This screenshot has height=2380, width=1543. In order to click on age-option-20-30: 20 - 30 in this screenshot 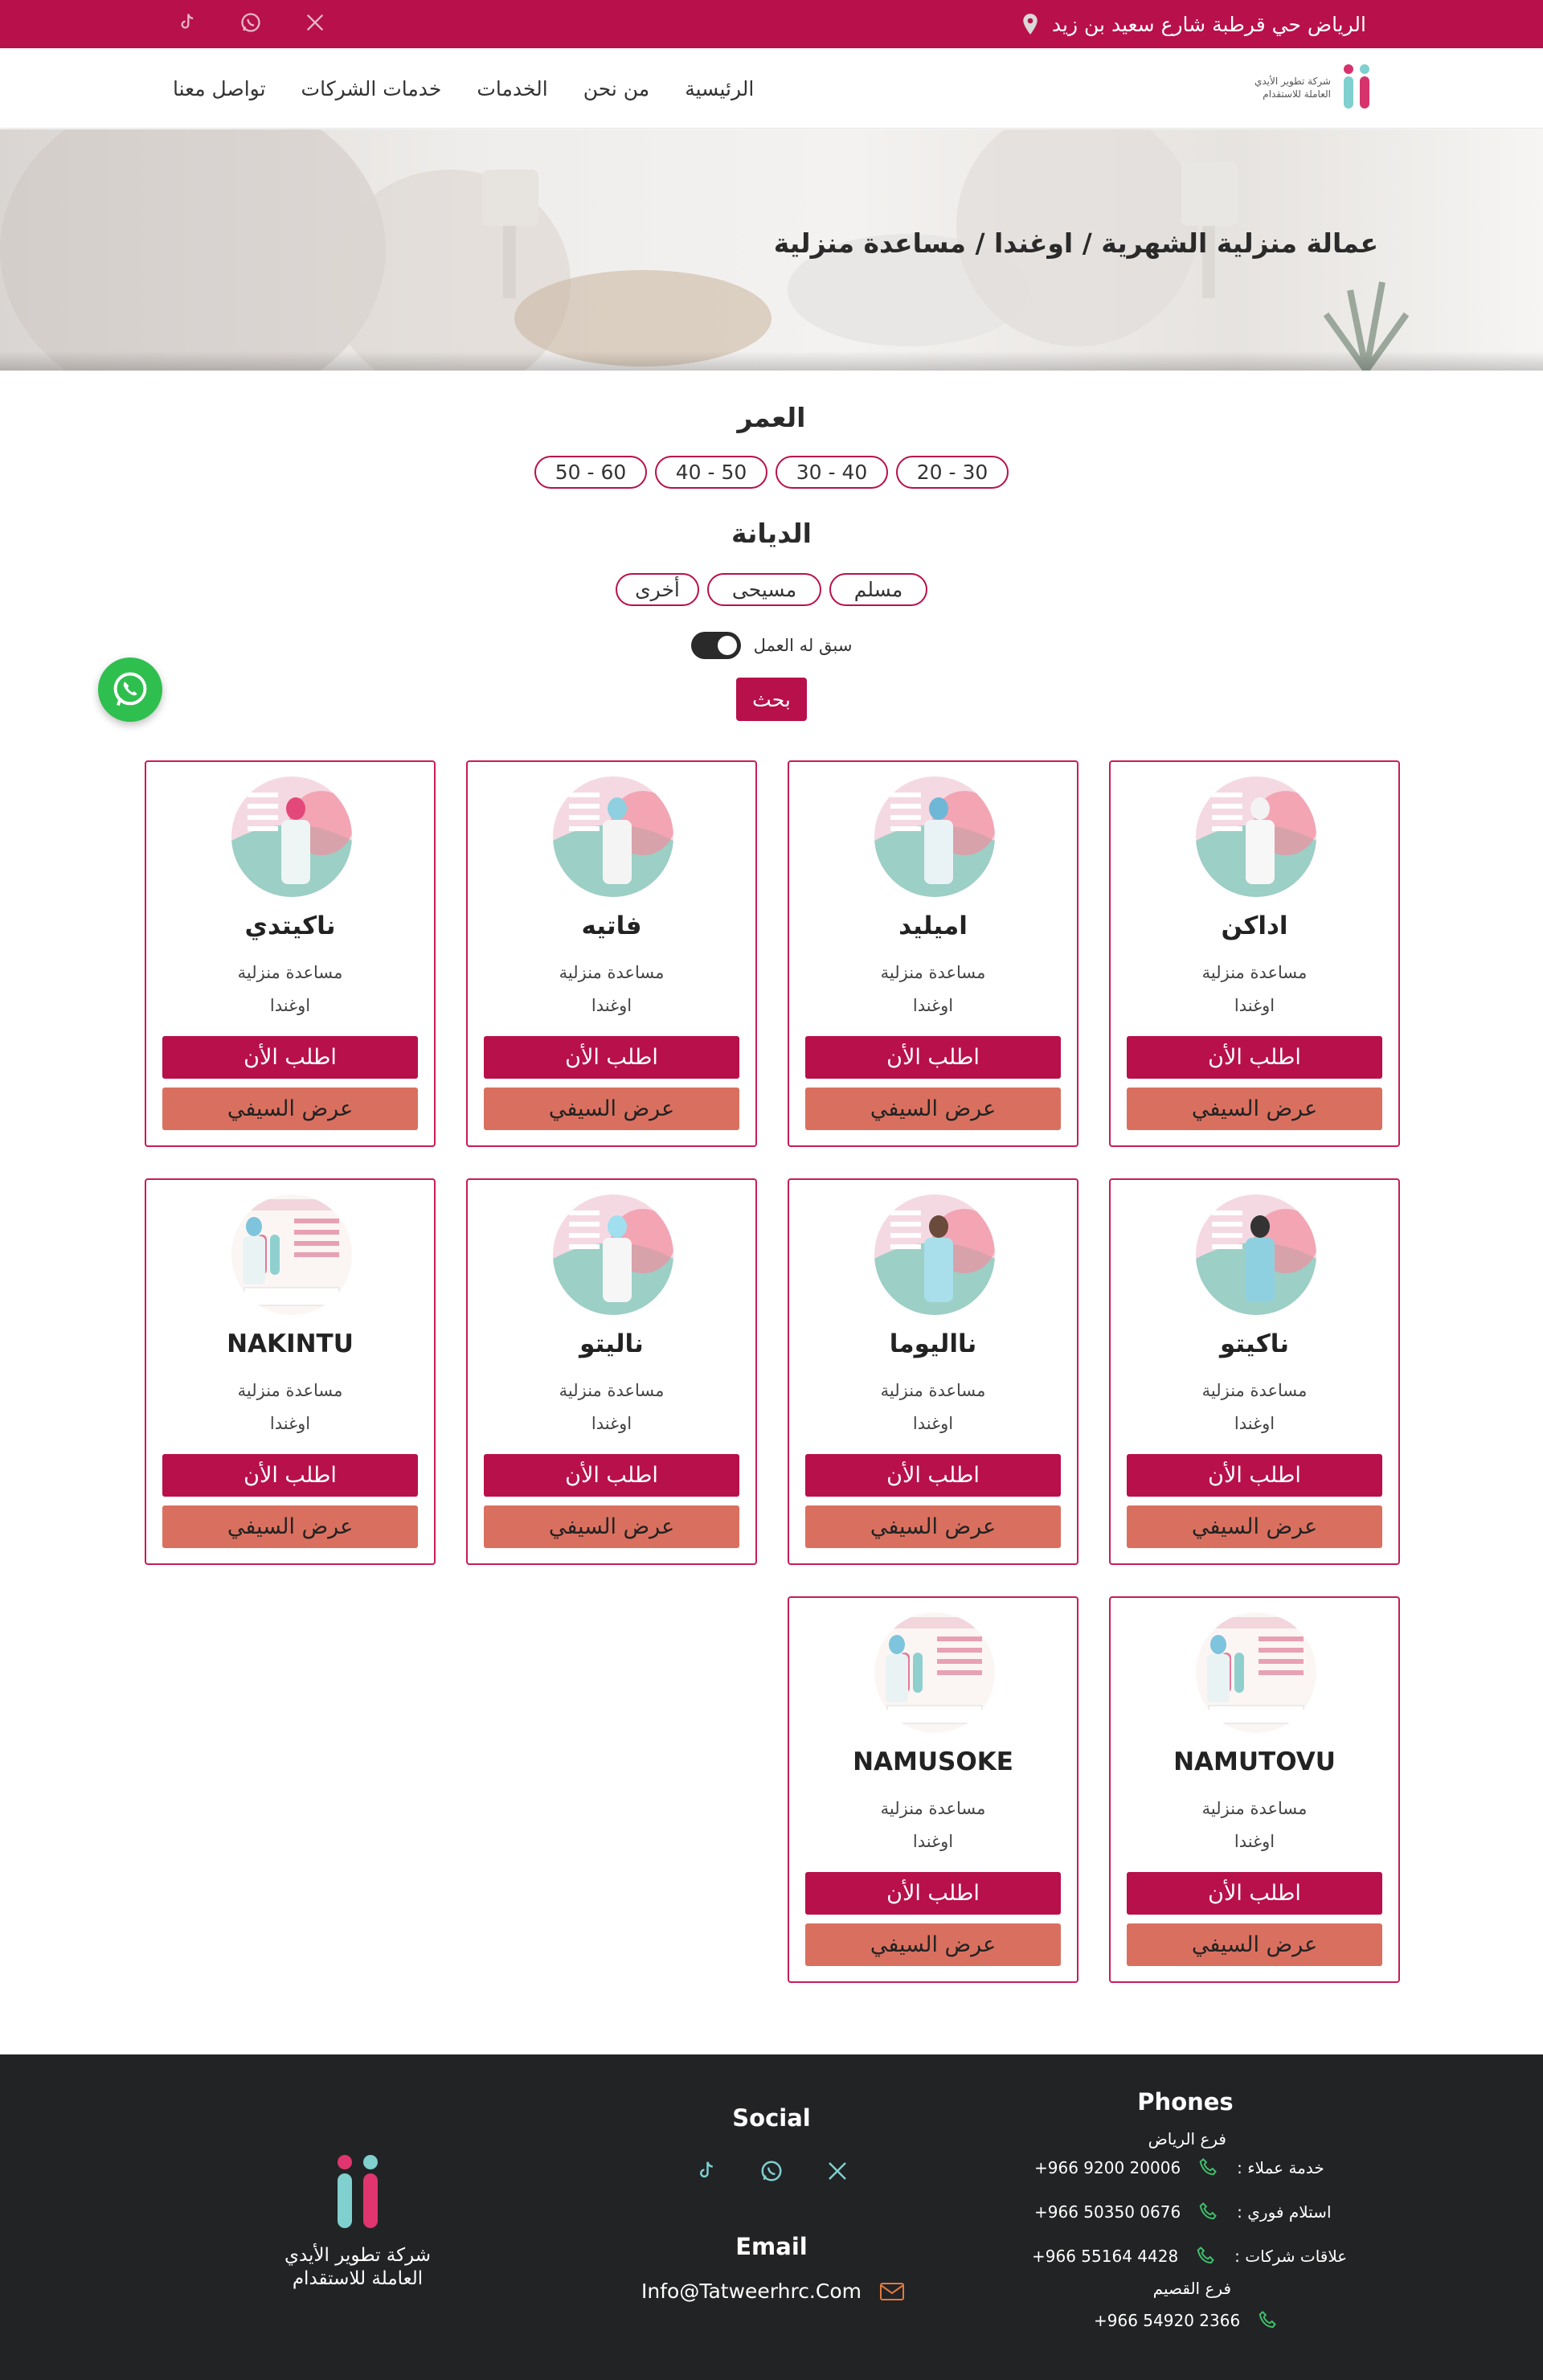, I will do `click(952, 473)`.